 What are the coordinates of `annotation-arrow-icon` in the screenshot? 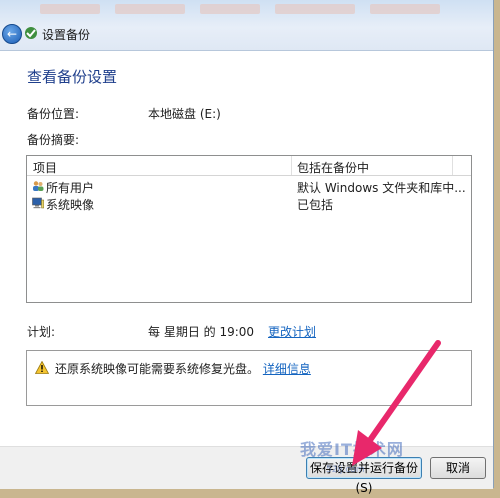 It's located at (396, 403).